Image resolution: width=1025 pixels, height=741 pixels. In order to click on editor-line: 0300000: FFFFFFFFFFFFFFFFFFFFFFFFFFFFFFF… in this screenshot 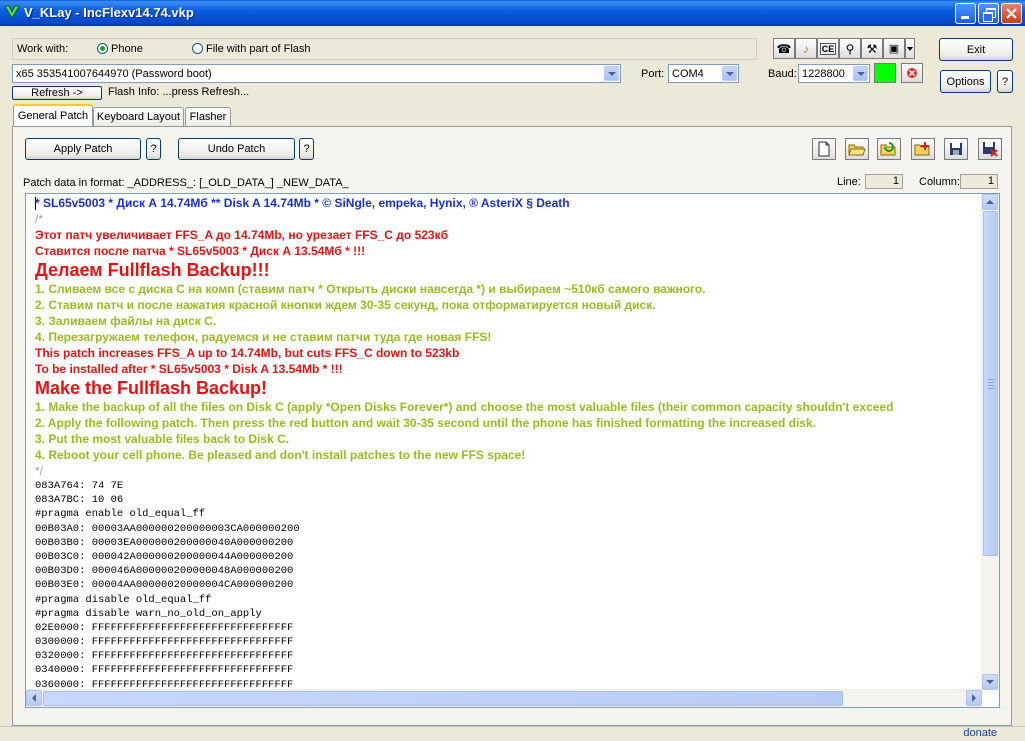, I will do `click(164, 642)`.